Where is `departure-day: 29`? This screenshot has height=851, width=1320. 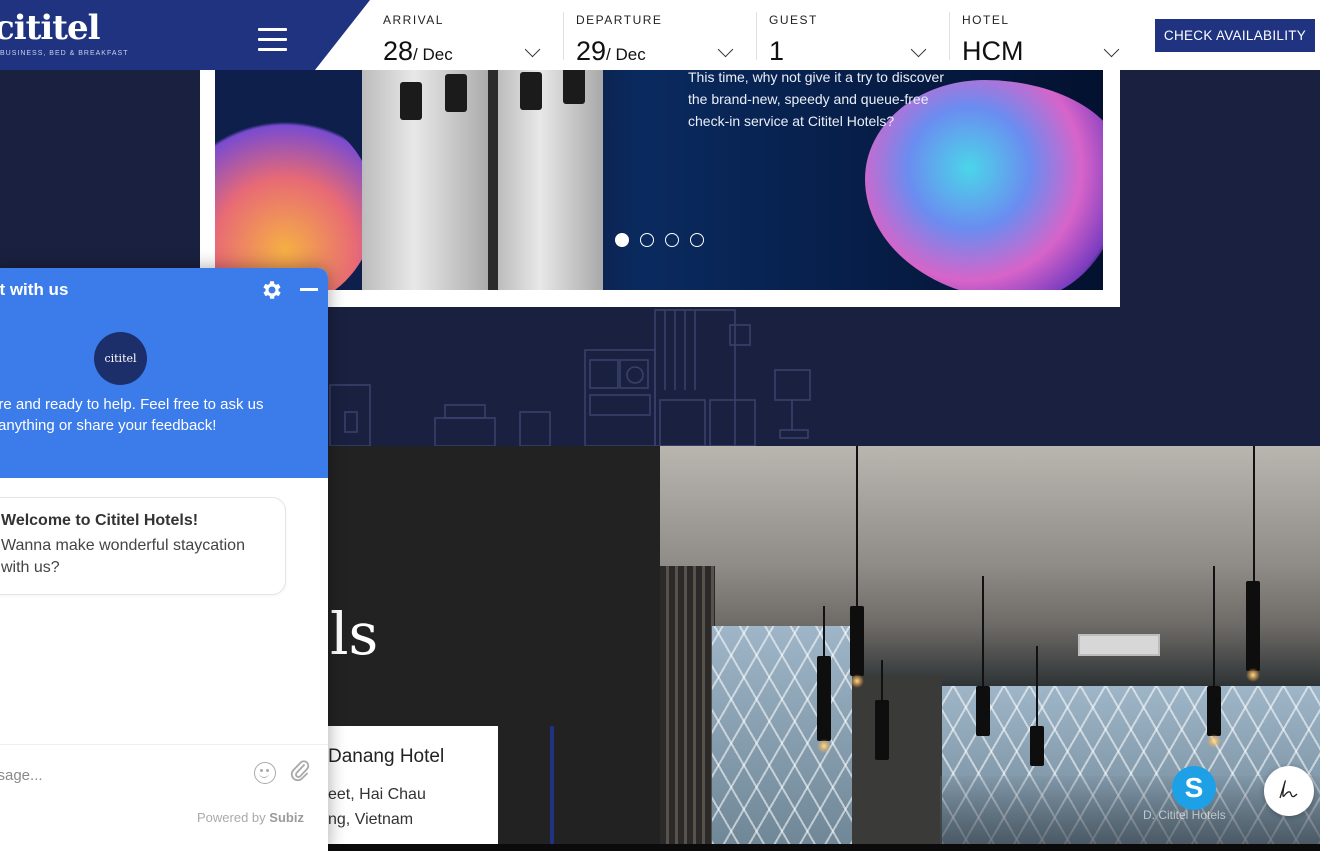 departure-day: 29 is located at coordinates (591, 51).